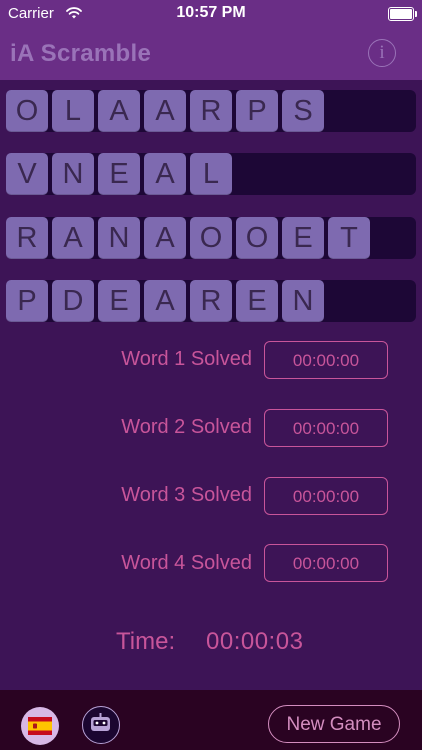 The image size is (422, 750). Describe the element at coordinates (146, 641) in the screenshot. I see `time-label: Time:` at that location.